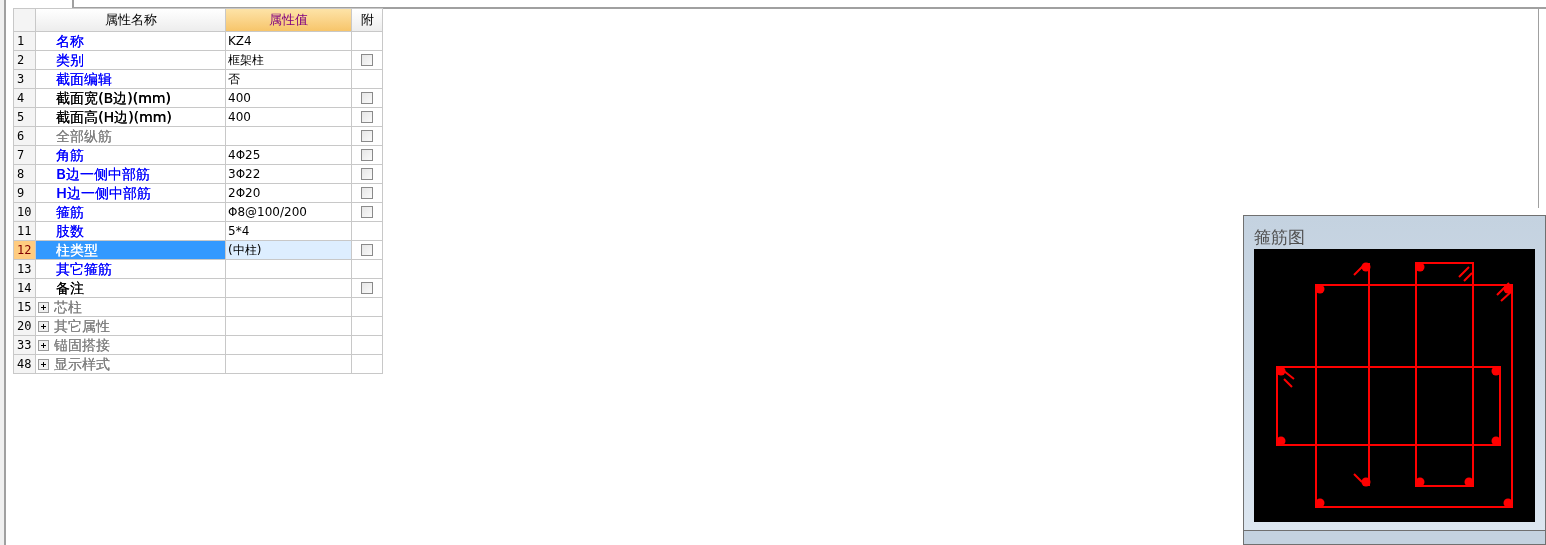  What do you see at coordinates (84, 136) in the screenshot?
I see `property-name: 全部纵筋` at bounding box center [84, 136].